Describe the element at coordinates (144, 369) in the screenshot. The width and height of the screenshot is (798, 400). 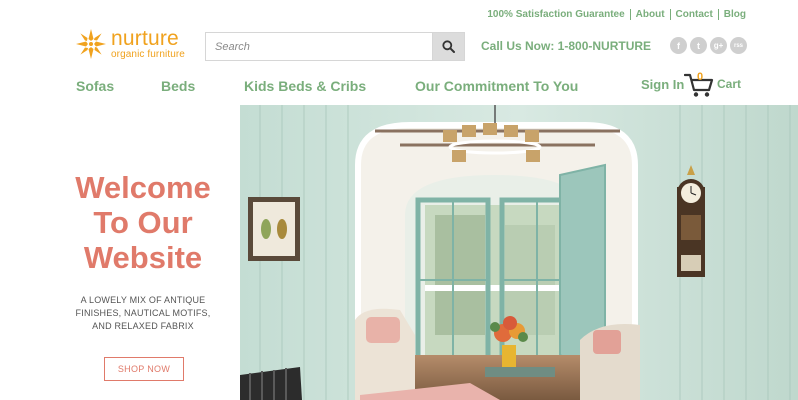
I see `shop-now-button: SHOP NOW` at that location.